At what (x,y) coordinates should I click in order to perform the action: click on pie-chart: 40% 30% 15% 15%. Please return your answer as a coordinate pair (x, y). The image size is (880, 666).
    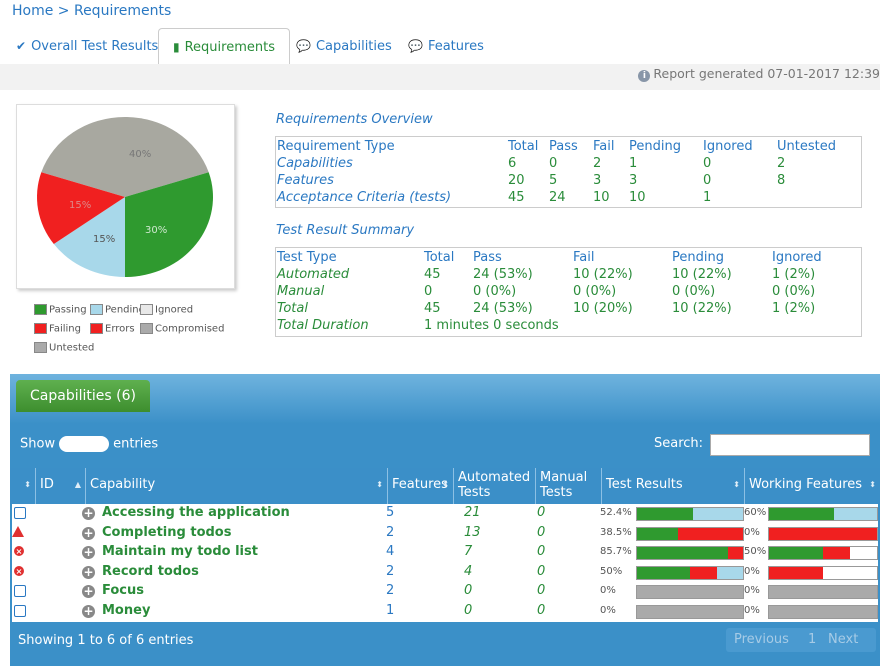
    Looking at the image, I should click on (125, 196).